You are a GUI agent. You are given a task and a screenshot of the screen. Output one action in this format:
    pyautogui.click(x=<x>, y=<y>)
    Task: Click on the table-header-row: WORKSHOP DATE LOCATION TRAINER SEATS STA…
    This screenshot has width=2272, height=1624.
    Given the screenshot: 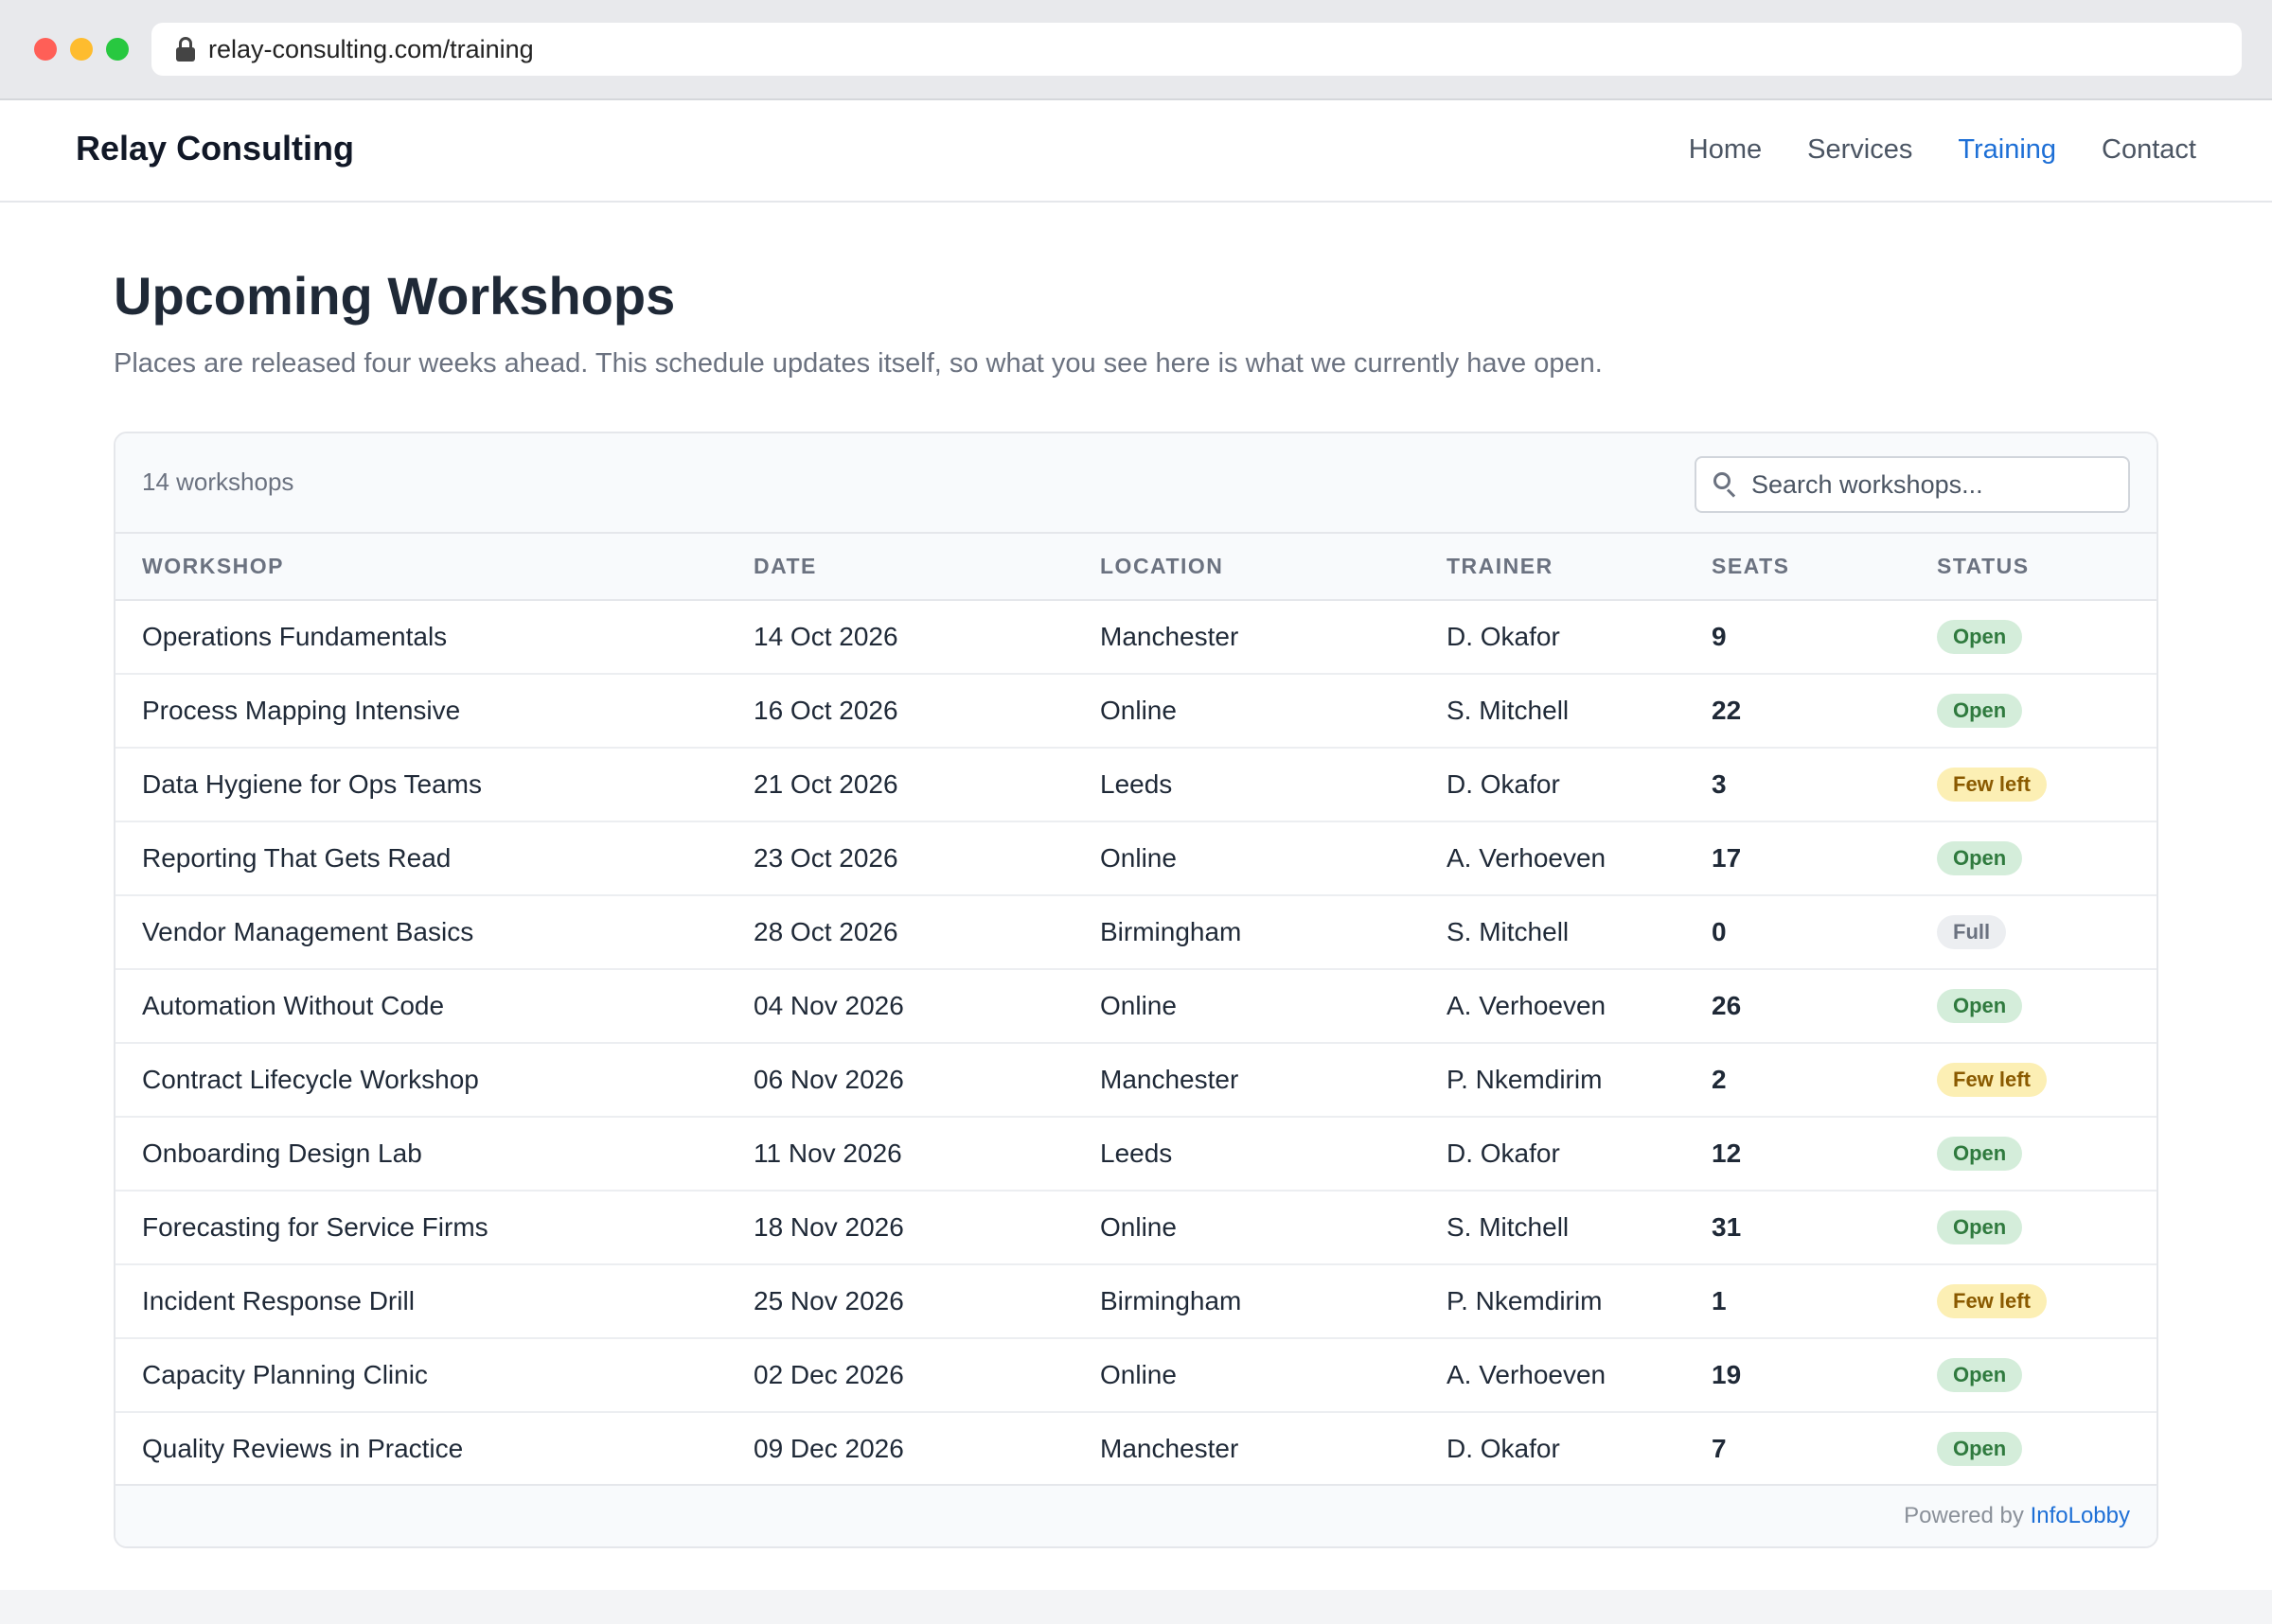 What is the action you would take?
    pyautogui.click(x=1136, y=567)
    